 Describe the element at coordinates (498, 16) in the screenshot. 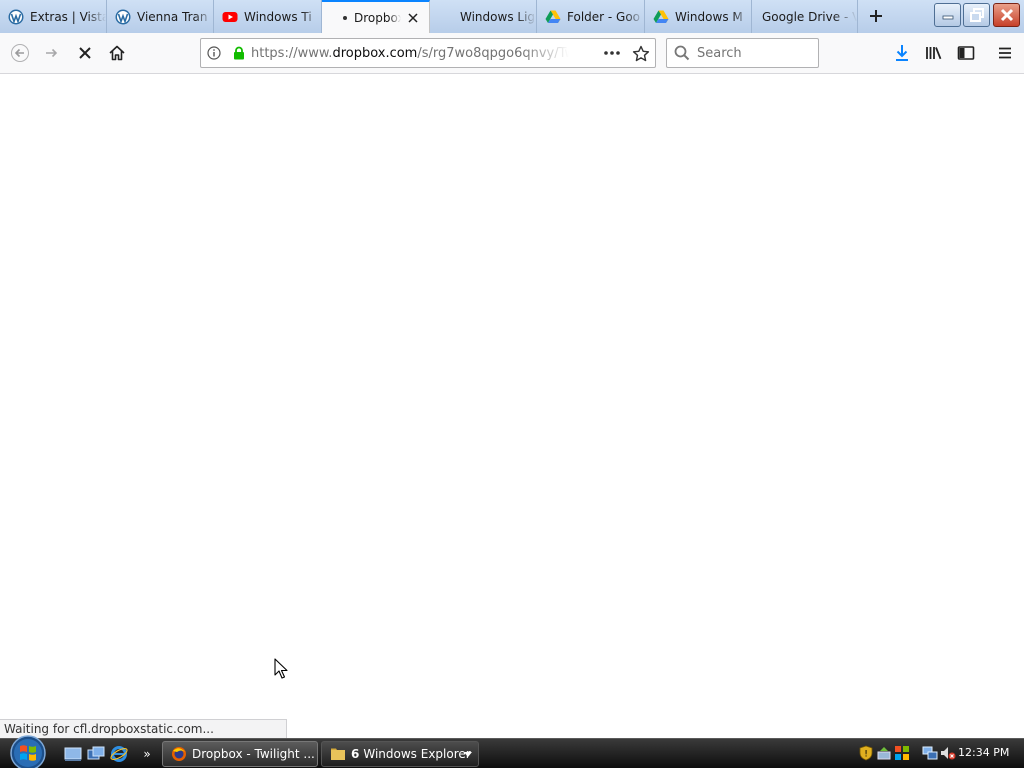

I see `tab-label: Windows Lig` at that location.